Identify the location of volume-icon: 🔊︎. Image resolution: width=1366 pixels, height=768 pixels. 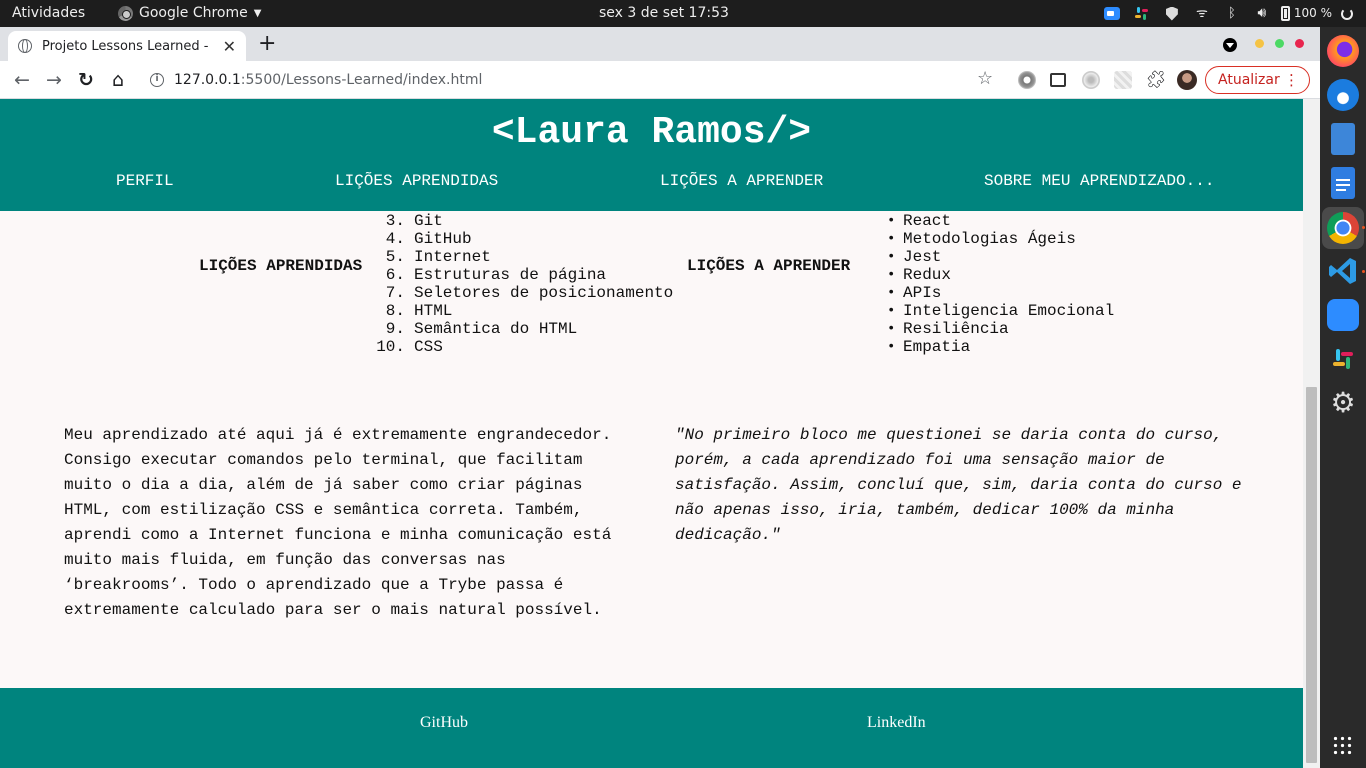
(1262, 13).